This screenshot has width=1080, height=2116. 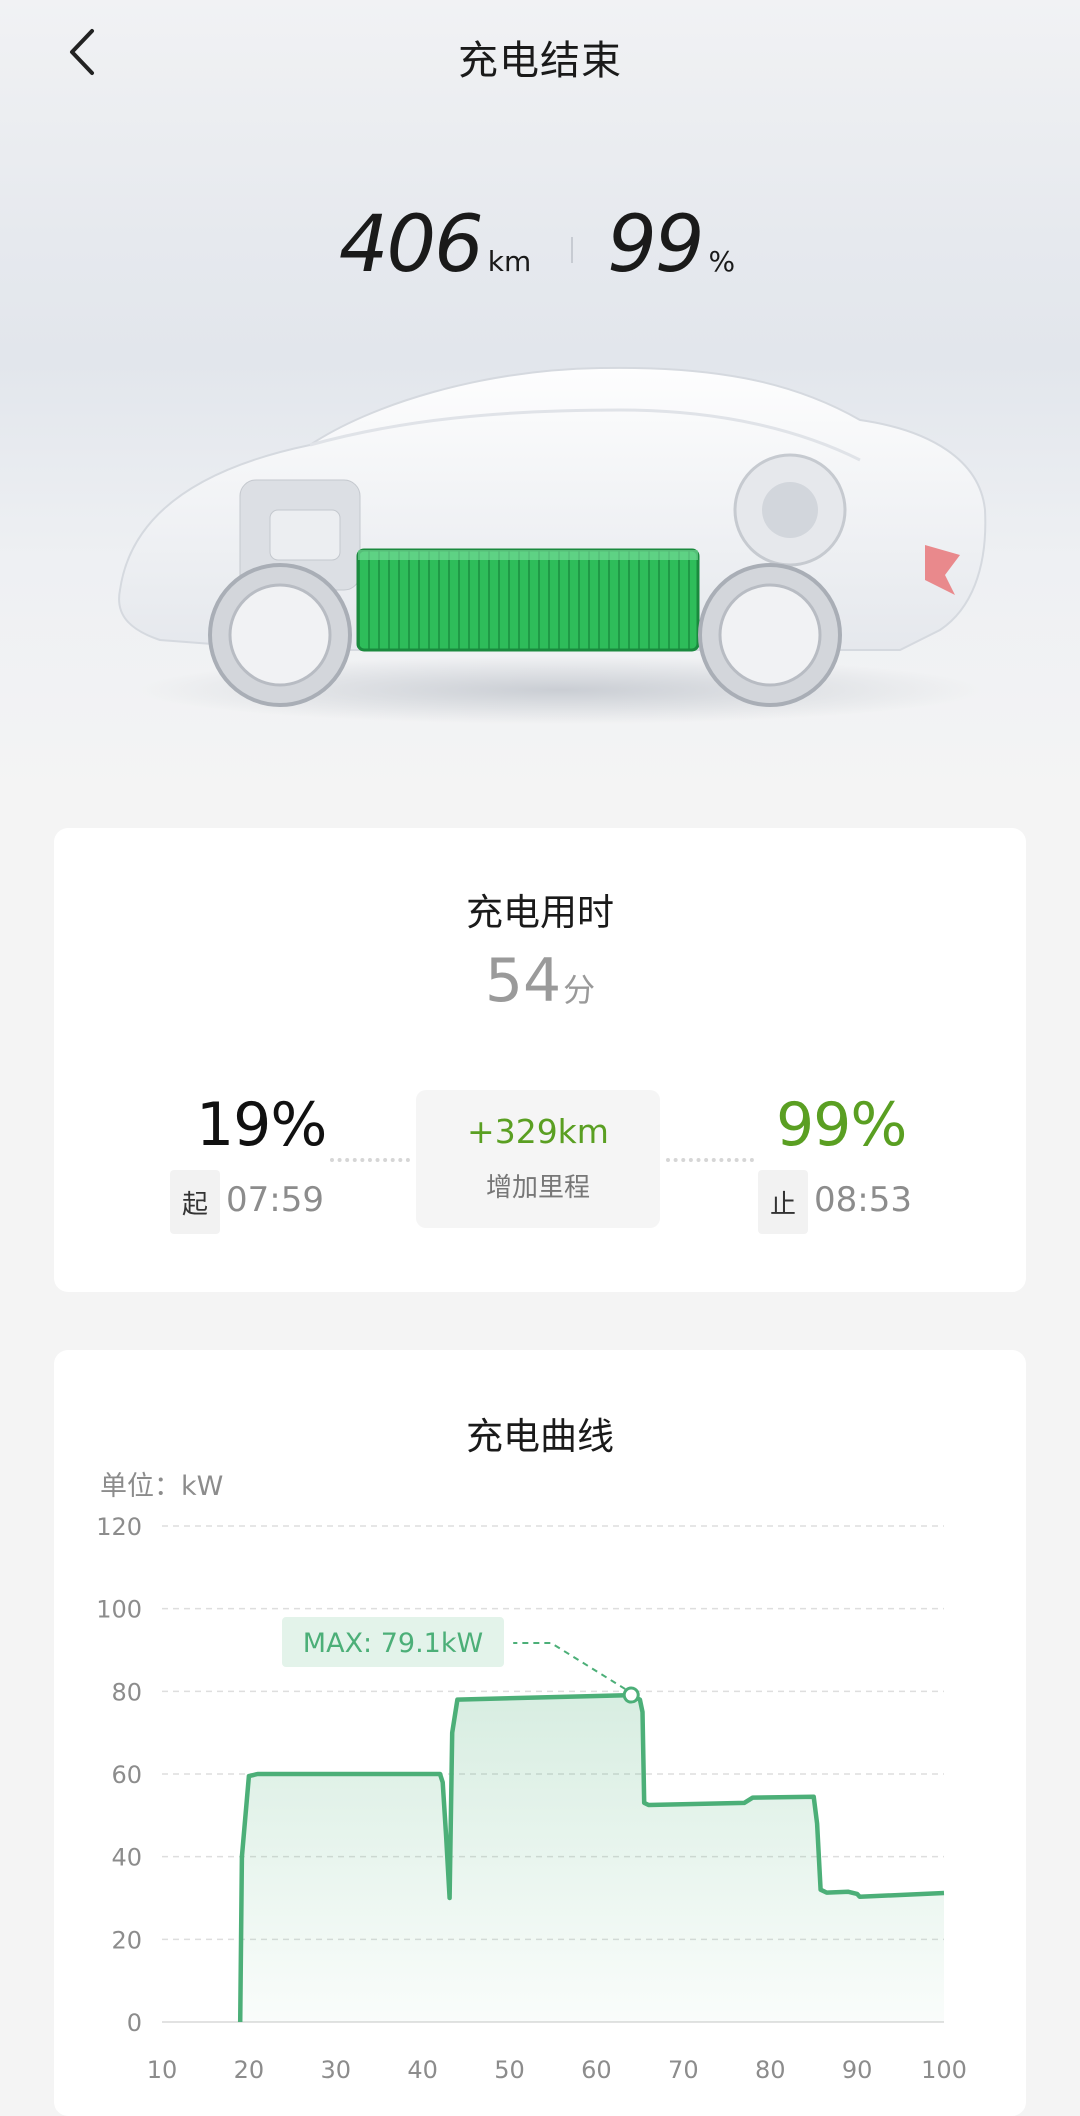 I want to click on x-tick-label: 20, so click(x=249, y=2070).